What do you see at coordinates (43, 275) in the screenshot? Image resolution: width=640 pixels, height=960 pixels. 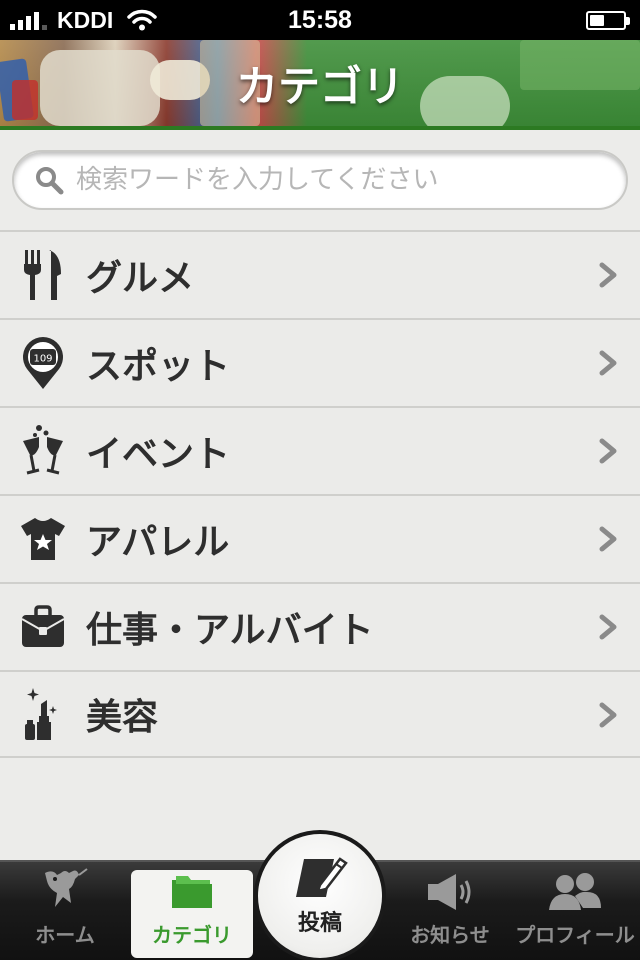 I see `fork-knife-icon` at bounding box center [43, 275].